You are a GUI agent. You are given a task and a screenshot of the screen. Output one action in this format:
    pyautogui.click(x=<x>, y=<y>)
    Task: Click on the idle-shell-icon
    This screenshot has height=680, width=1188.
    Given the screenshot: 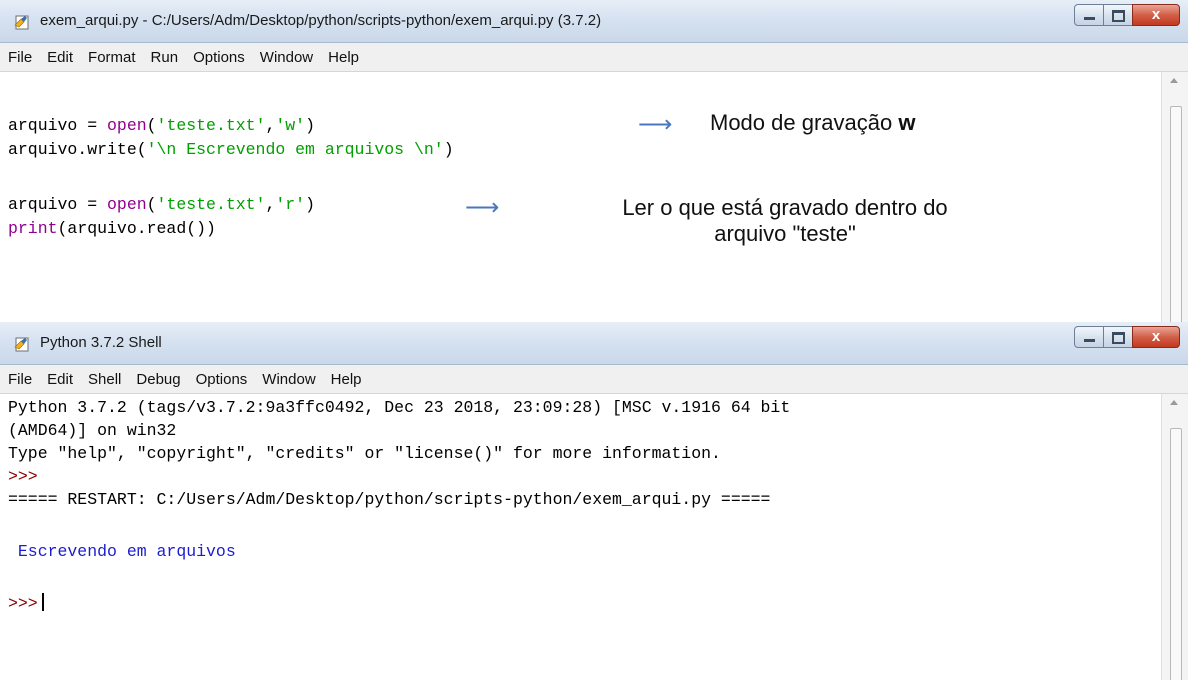 What is the action you would take?
    pyautogui.click(x=21, y=344)
    